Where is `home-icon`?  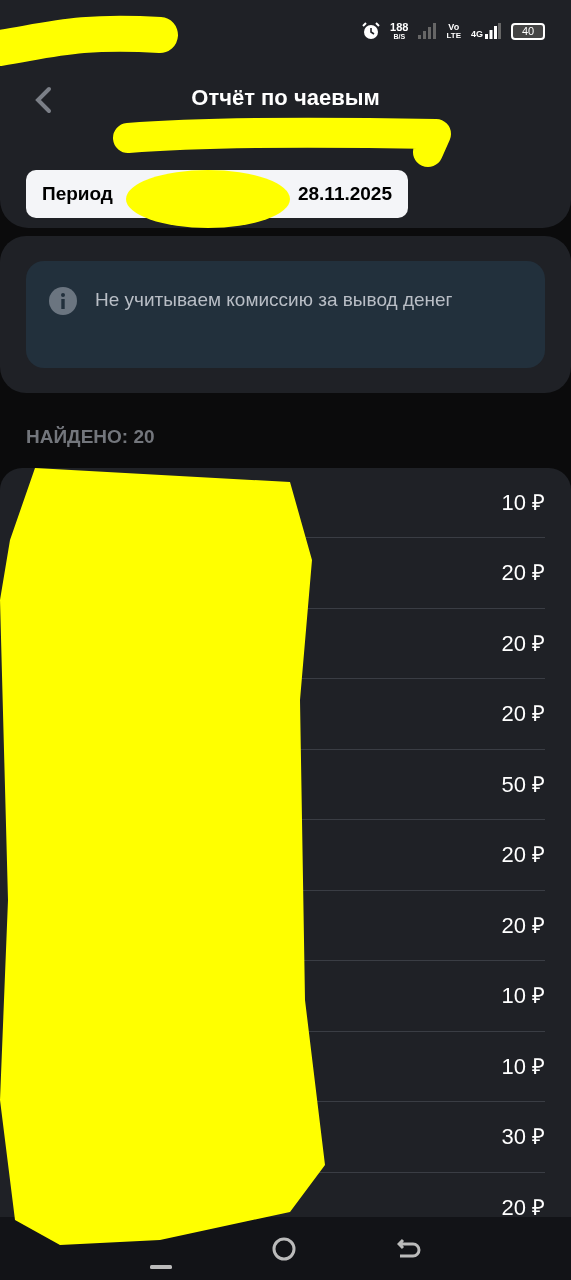 home-icon is located at coordinates (284, 1248).